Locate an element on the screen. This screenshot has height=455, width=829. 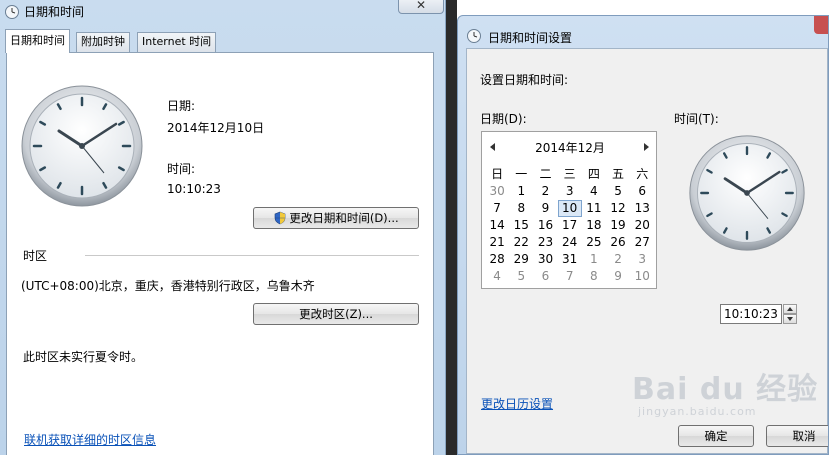
calendar-day: 15 is located at coordinates (521, 225).